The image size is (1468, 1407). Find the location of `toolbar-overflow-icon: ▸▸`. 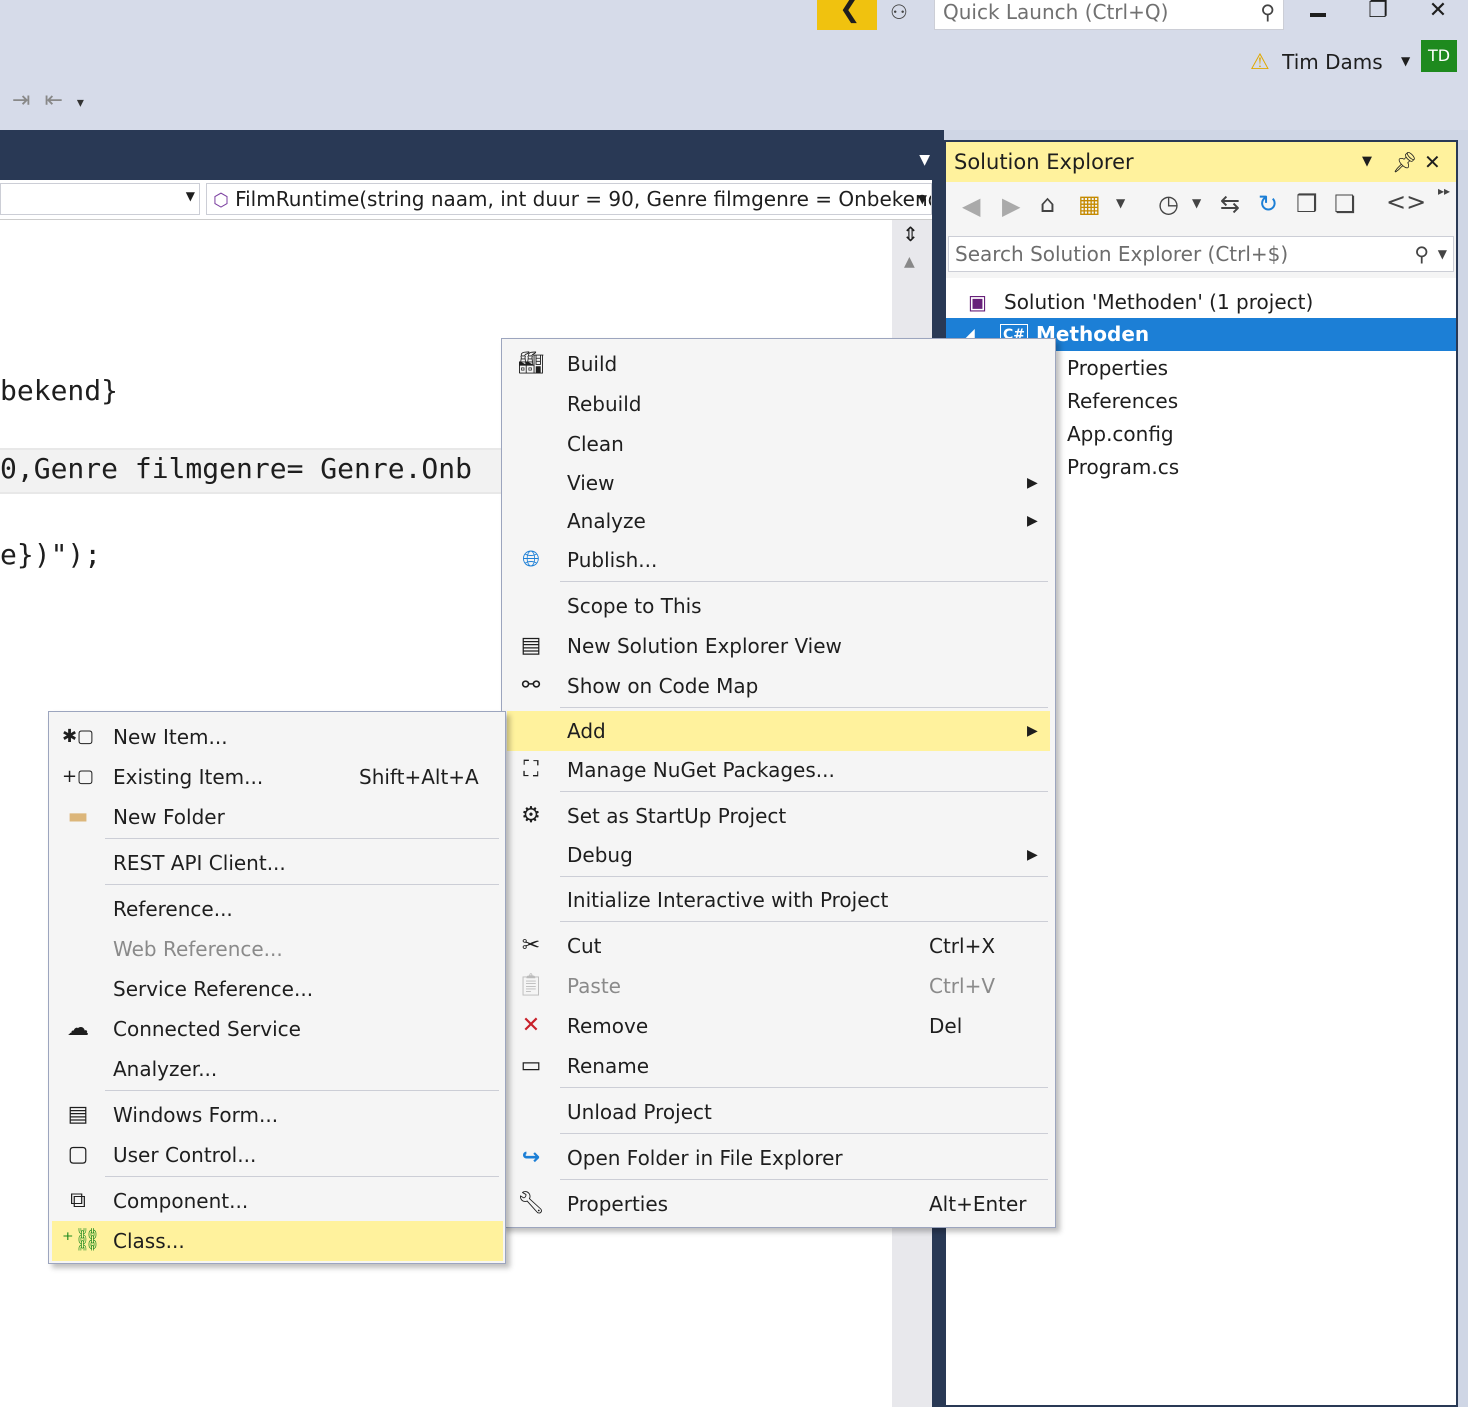

toolbar-overflow-icon: ▸▸ is located at coordinates (1444, 191).